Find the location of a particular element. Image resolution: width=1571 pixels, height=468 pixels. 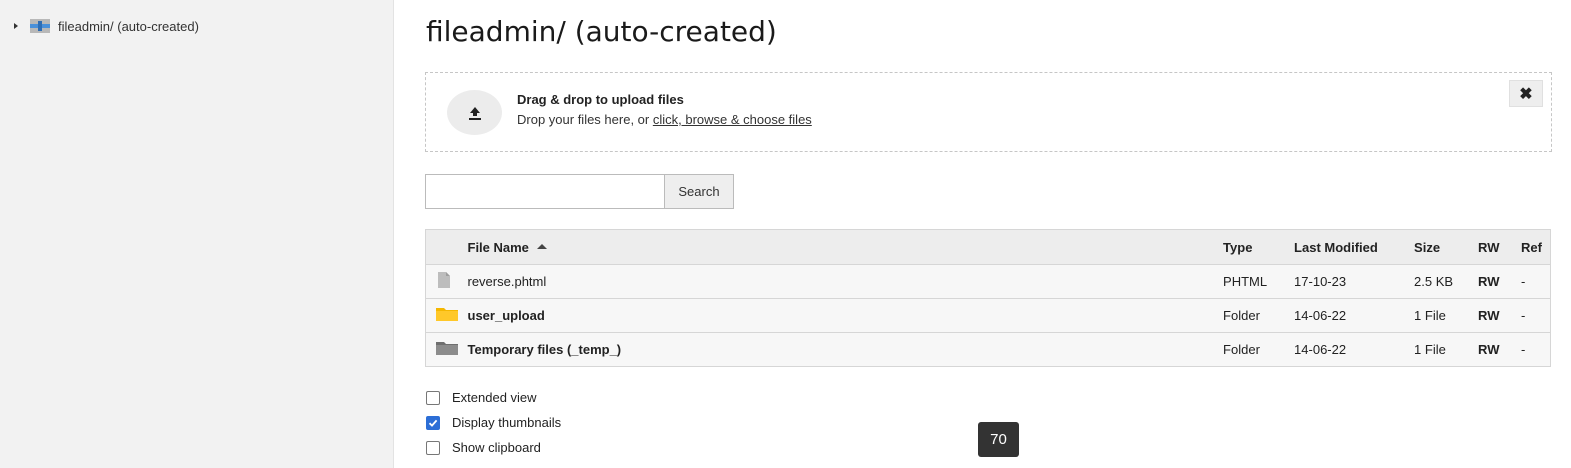

folder-icon is located at coordinates (447, 314).